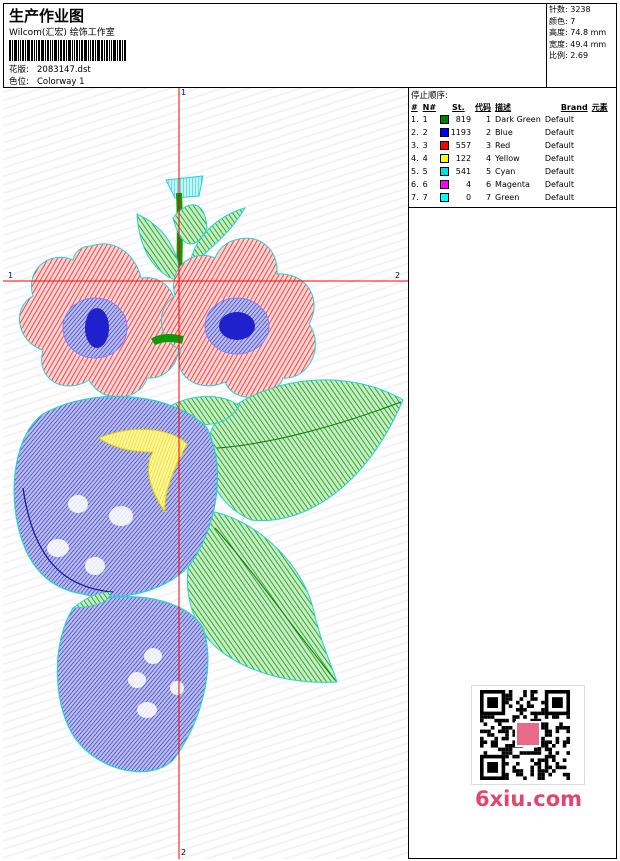  What do you see at coordinates (425, 119) in the screenshot?
I see `row-number: 1` at bounding box center [425, 119].